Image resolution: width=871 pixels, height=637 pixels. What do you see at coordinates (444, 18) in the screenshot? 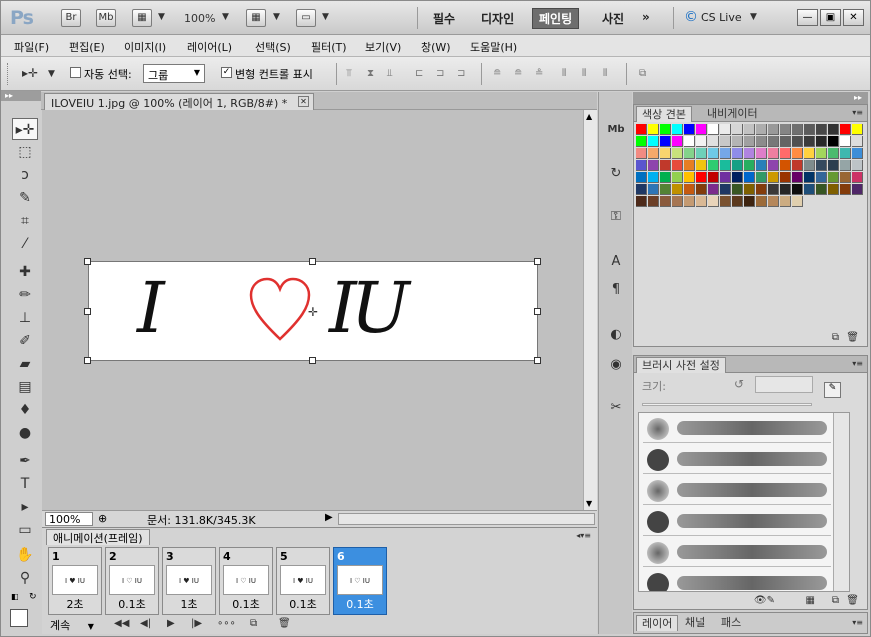
I see `workspace-essentials: 필수` at bounding box center [444, 18].